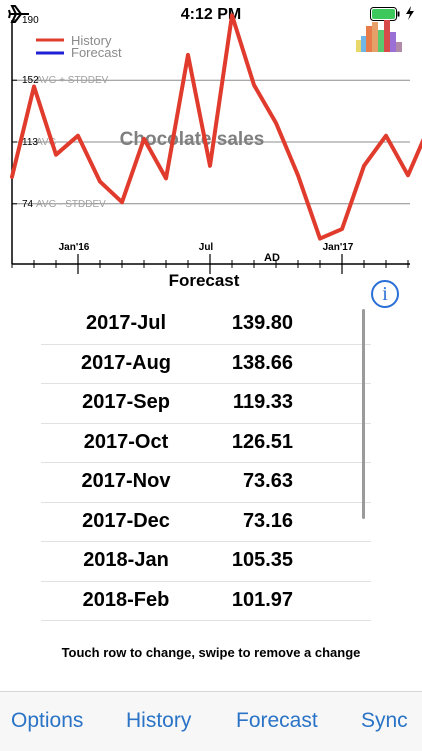 Image resolution: width=422 pixels, height=751 pixels. What do you see at coordinates (379, 35) in the screenshot?
I see `app-logo-icon` at bounding box center [379, 35].